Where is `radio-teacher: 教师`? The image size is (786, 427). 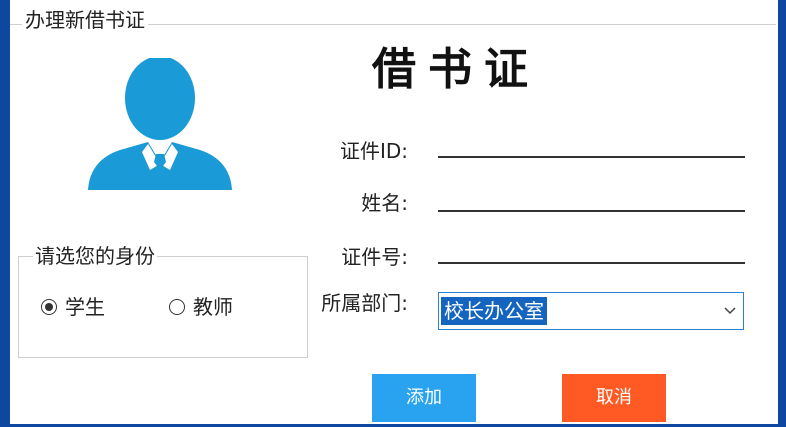 radio-teacher: 教师 is located at coordinates (201, 307).